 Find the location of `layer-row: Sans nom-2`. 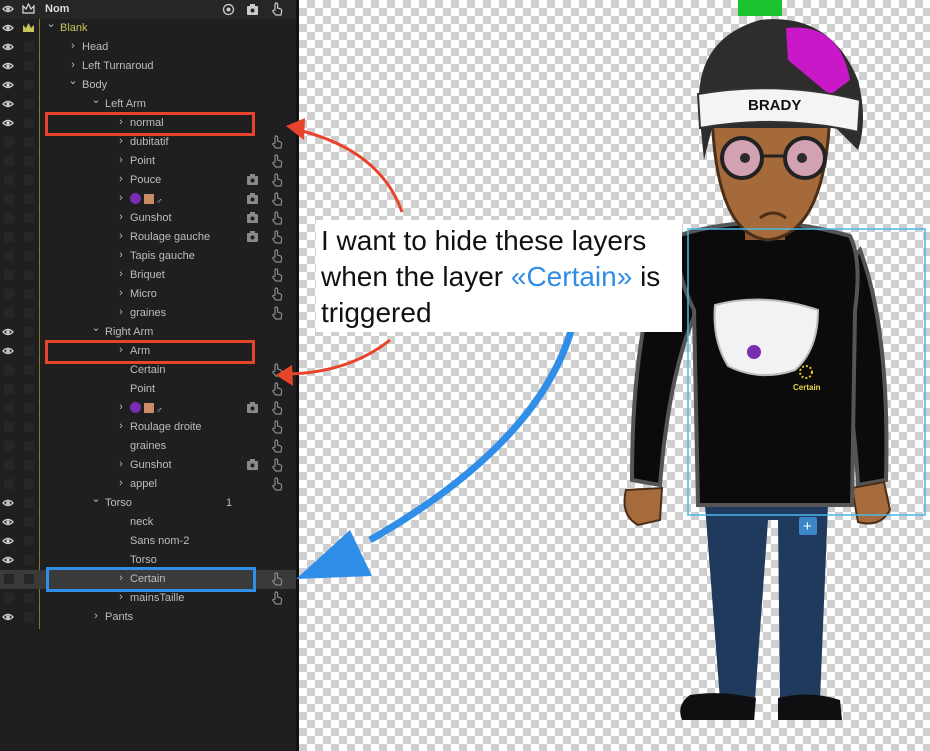

layer-row: Sans nom-2 is located at coordinates (148, 541).